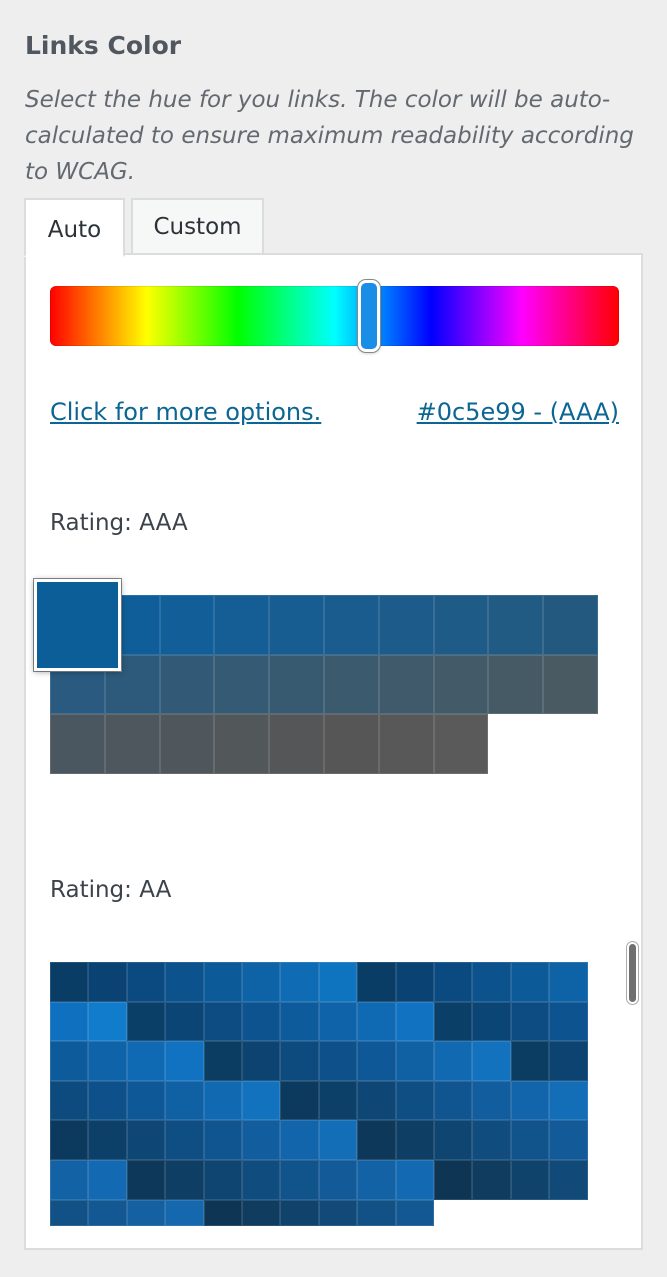 The image size is (667, 1277). I want to click on hue-slider-track, so click(334, 316).